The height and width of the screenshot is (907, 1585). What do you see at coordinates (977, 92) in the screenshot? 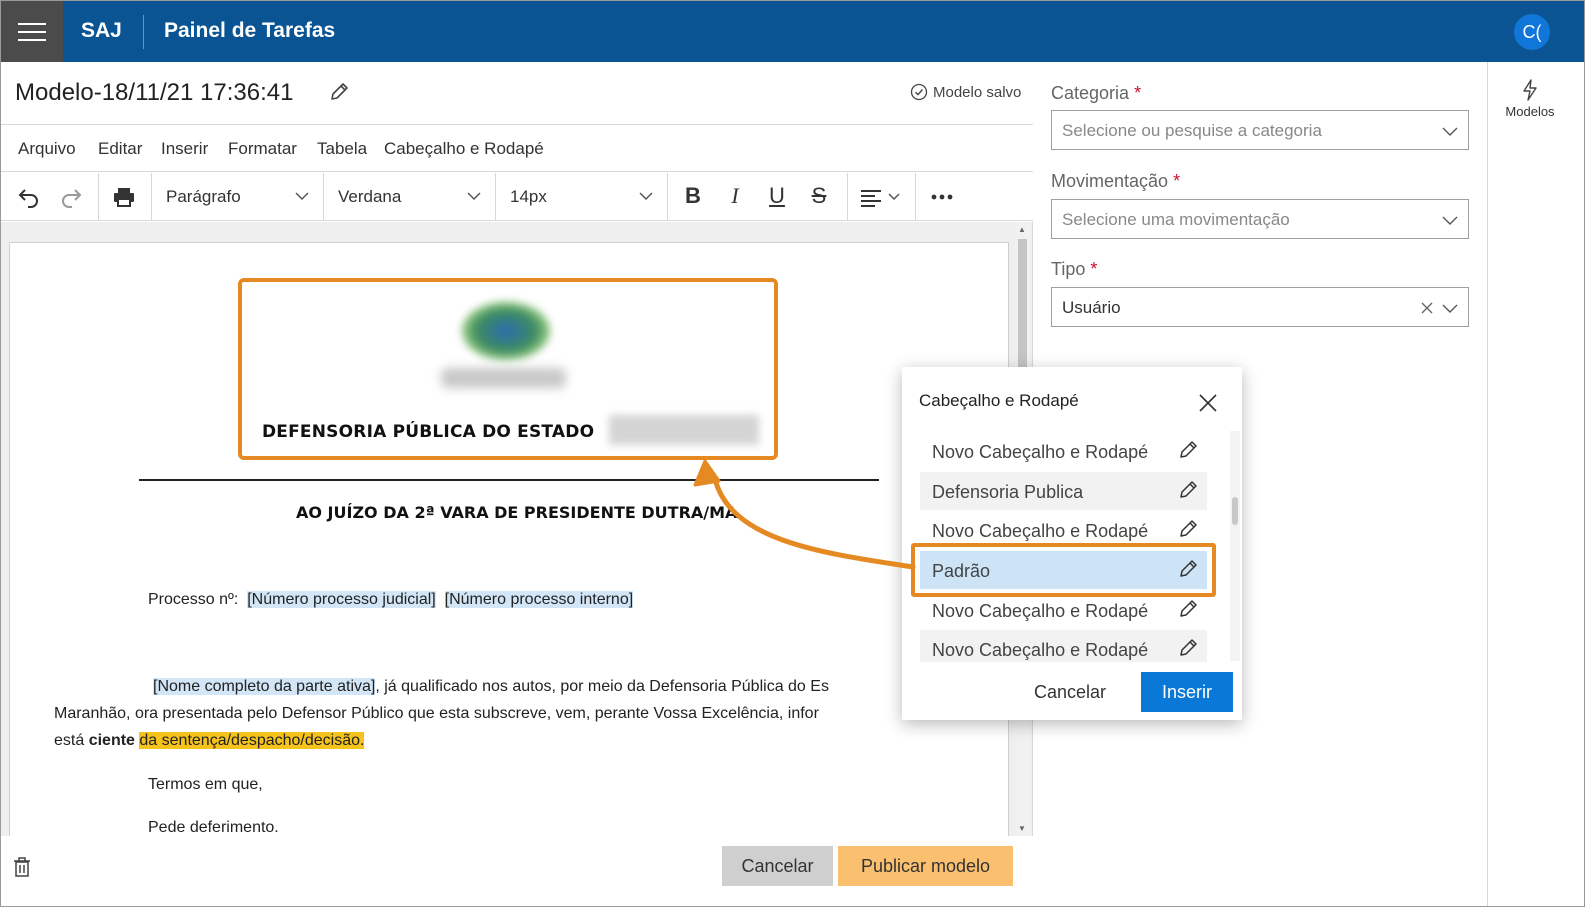
I see `save-status-label: Modelo salvo` at bounding box center [977, 92].